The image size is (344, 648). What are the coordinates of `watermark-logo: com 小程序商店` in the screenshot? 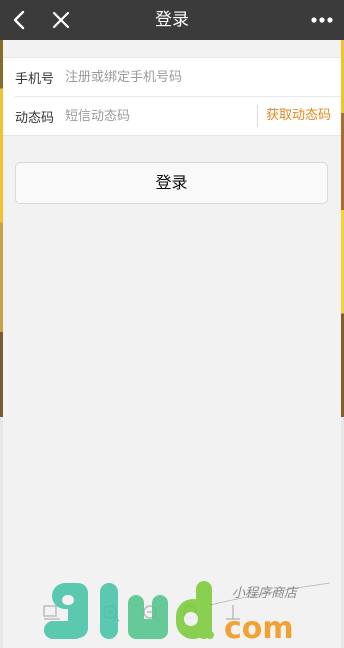 It's located at (187, 613).